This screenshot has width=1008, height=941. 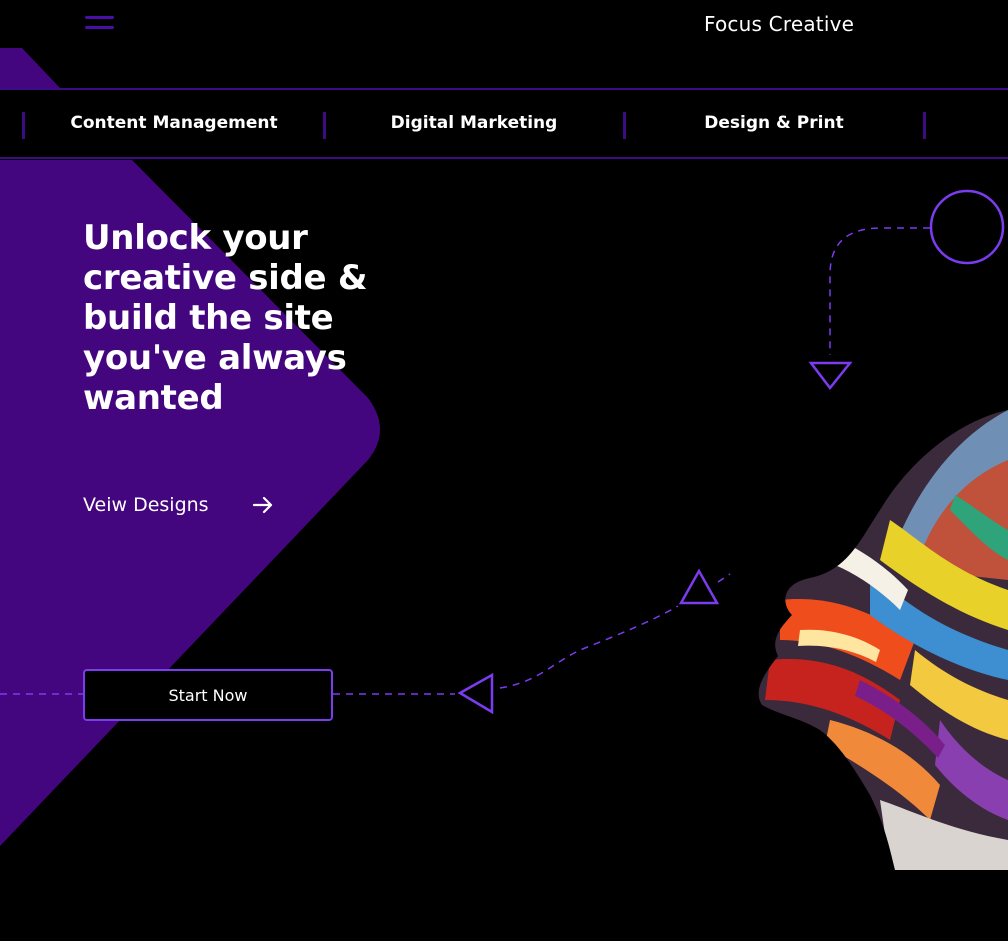 What do you see at coordinates (146, 505) in the screenshot?
I see `view-designs-label: Veiw Designs` at bounding box center [146, 505].